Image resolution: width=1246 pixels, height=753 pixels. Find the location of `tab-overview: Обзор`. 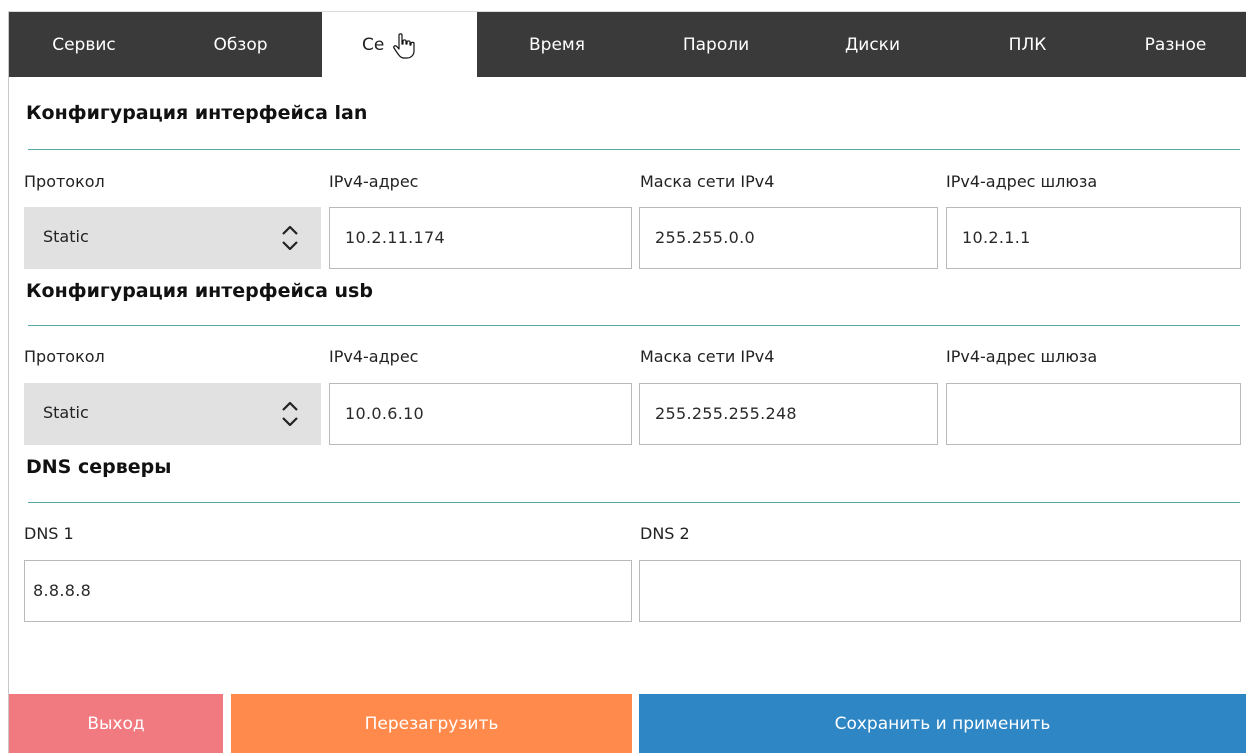

tab-overview: Обзор is located at coordinates (240, 44).